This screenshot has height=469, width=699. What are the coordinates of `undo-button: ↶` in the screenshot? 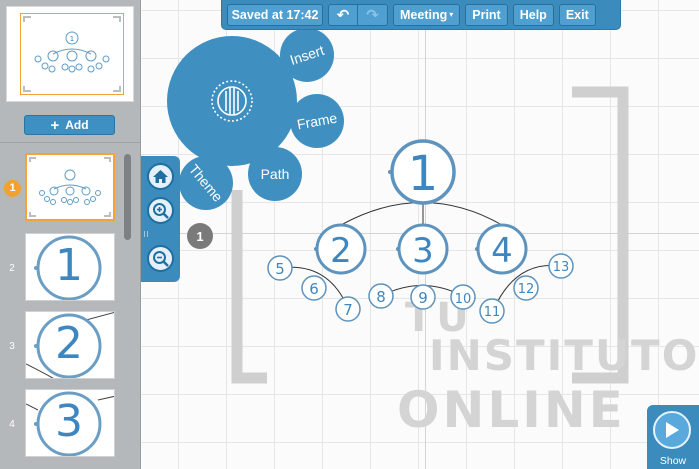 It's located at (343, 14).